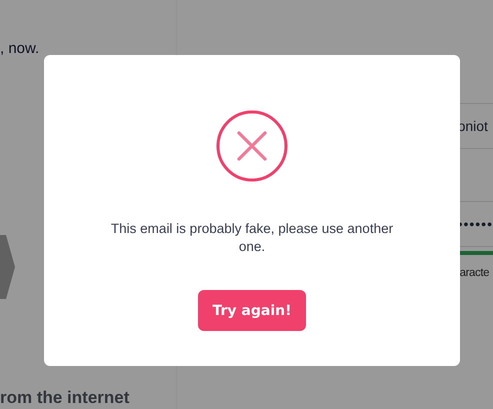  Describe the element at coordinates (20, 48) in the screenshot. I see `heading-text: , now.` at that location.